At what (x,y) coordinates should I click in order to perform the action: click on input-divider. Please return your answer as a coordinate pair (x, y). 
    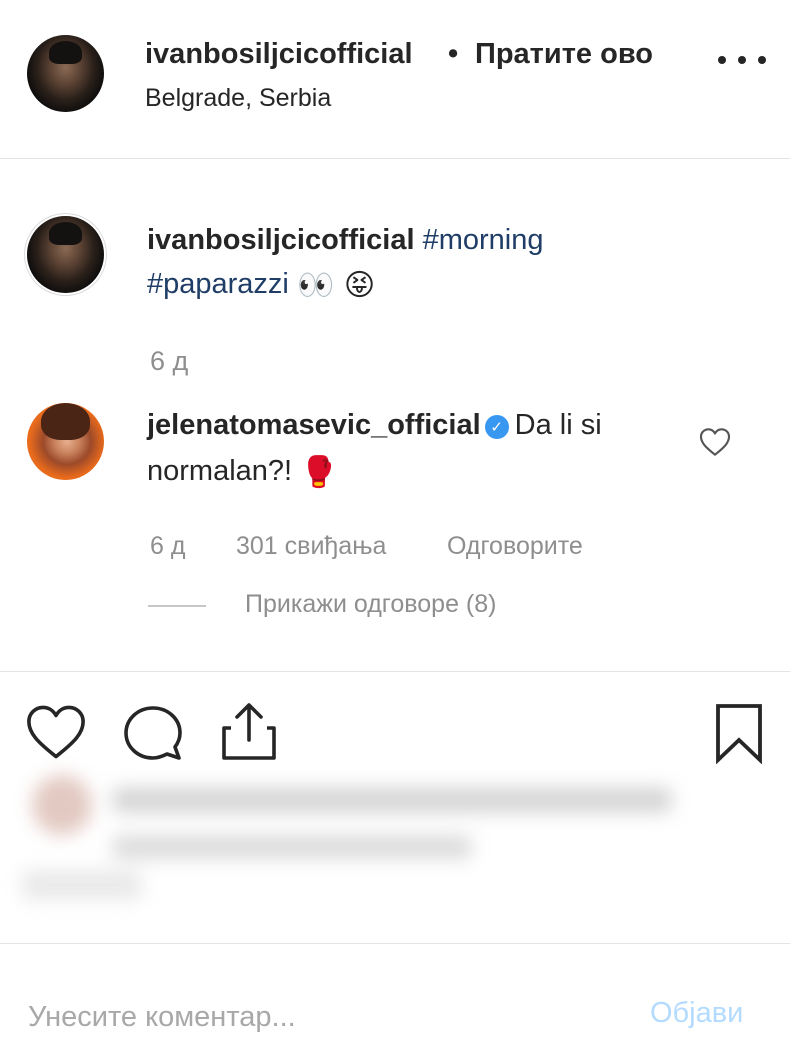
    Looking at the image, I should click on (395, 943).